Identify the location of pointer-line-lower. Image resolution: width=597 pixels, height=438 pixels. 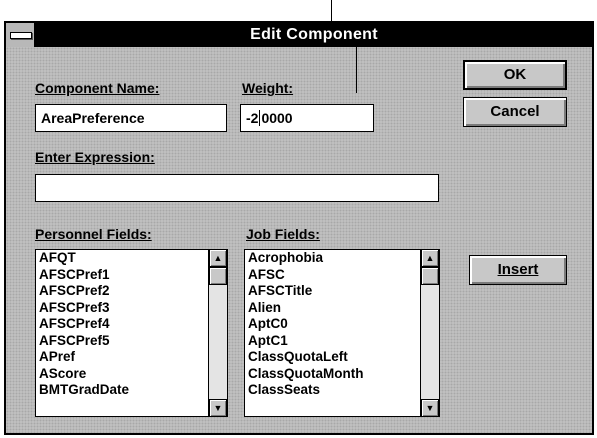
(356, 70).